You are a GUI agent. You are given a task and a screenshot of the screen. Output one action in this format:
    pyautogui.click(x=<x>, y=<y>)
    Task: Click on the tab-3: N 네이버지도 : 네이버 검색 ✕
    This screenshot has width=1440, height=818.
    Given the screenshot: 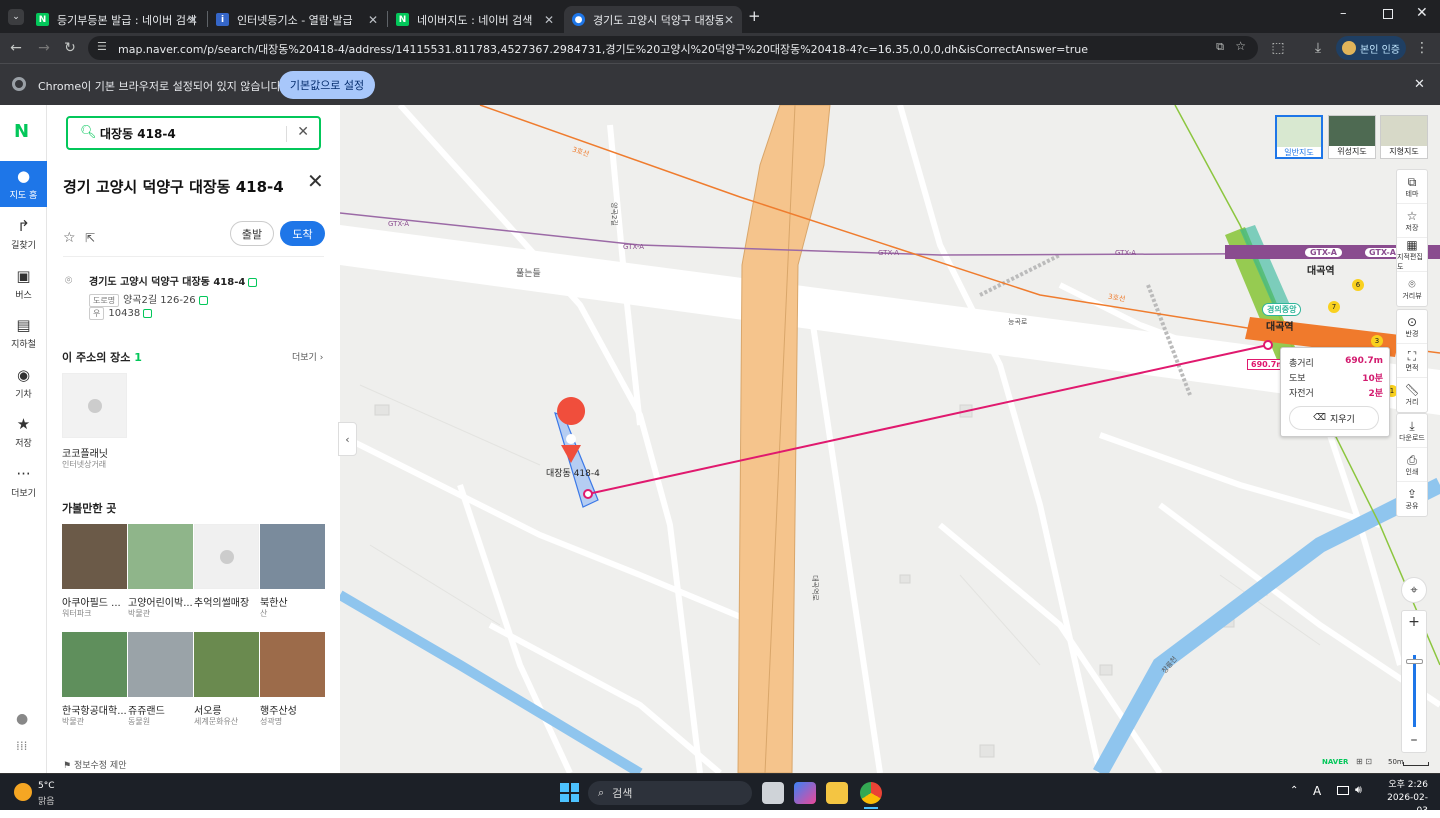 What is the action you would take?
    pyautogui.click(x=475, y=19)
    